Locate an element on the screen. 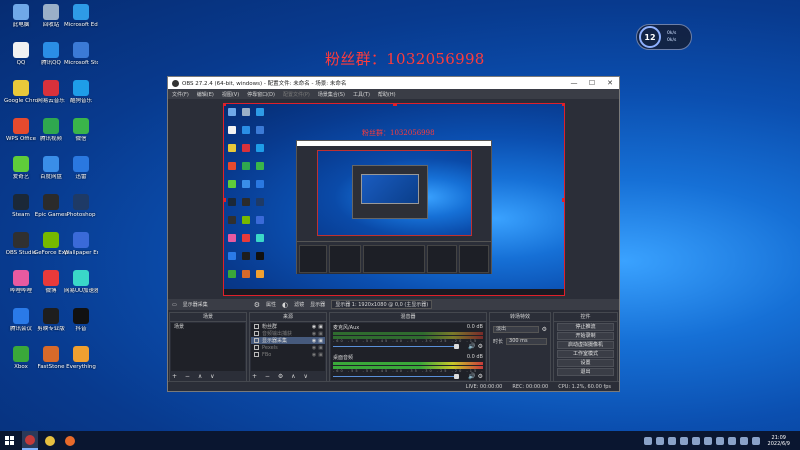 Image resolution: width=800 pixels, height=450 pixels. control-button: 设置 is located at coordinates (585, 363).